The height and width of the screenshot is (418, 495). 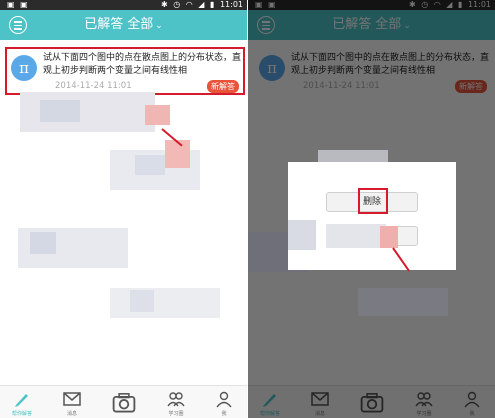 What do you see at coordinates (224, 414) in the screenshot?
I see `nav-label: 我` at bounding box center [224, 414].